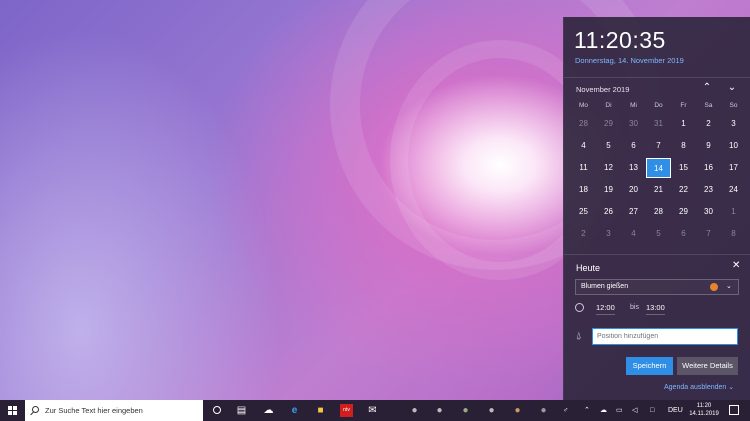  What do you see at coordinates (649, 366) in the screenshot?
I see `save-button: Speichern` at bounding box center [649, 366].